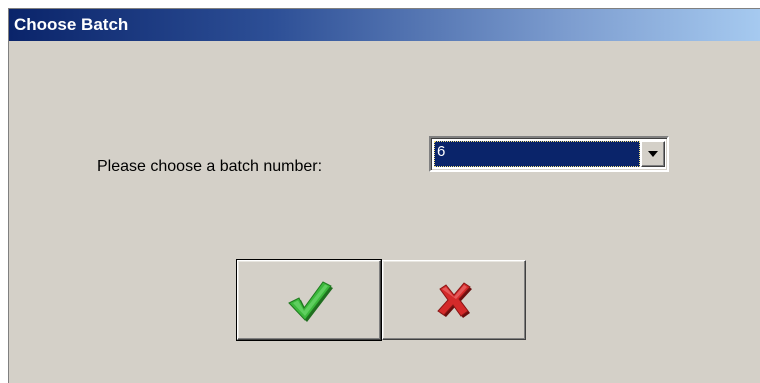 Image resolution: width=760 pixels, height=383 pixels. I want to click on dropdown-arrow-button, so click(653, 154).